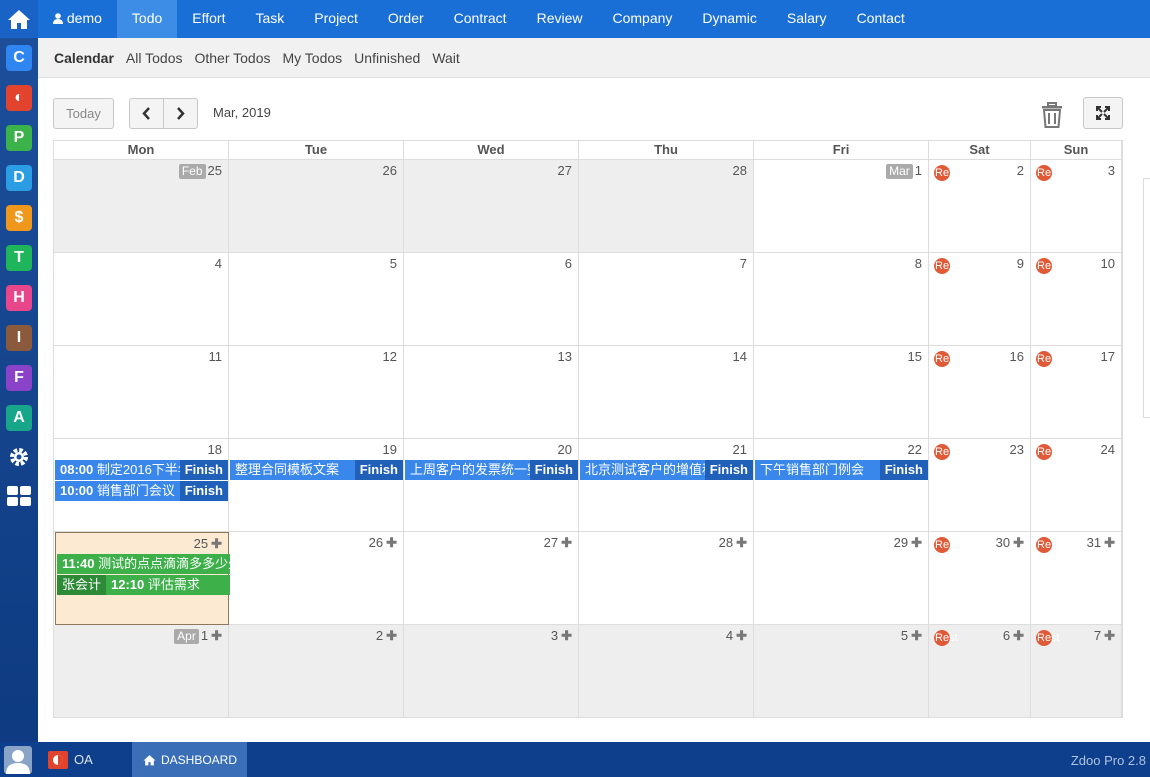 This screenshot has height=777, width=1150. I want to click on todo-event: 下午销售部门例会 Finish, so click(841, 470).